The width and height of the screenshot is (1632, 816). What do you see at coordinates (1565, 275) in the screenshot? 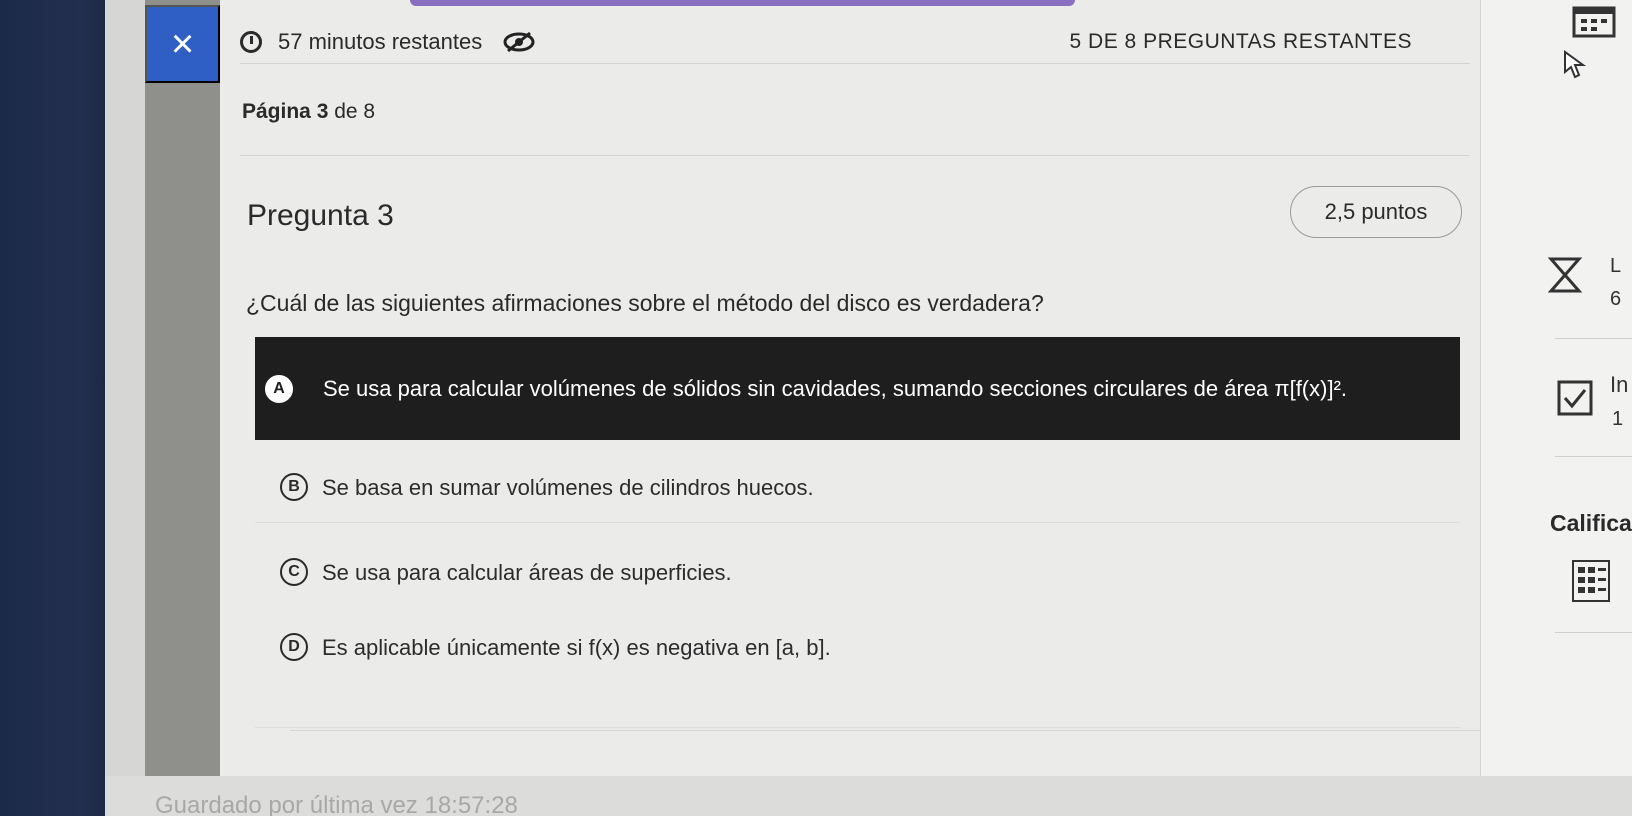
I see `hourglass-icon` at bounding box center [1565, 275].